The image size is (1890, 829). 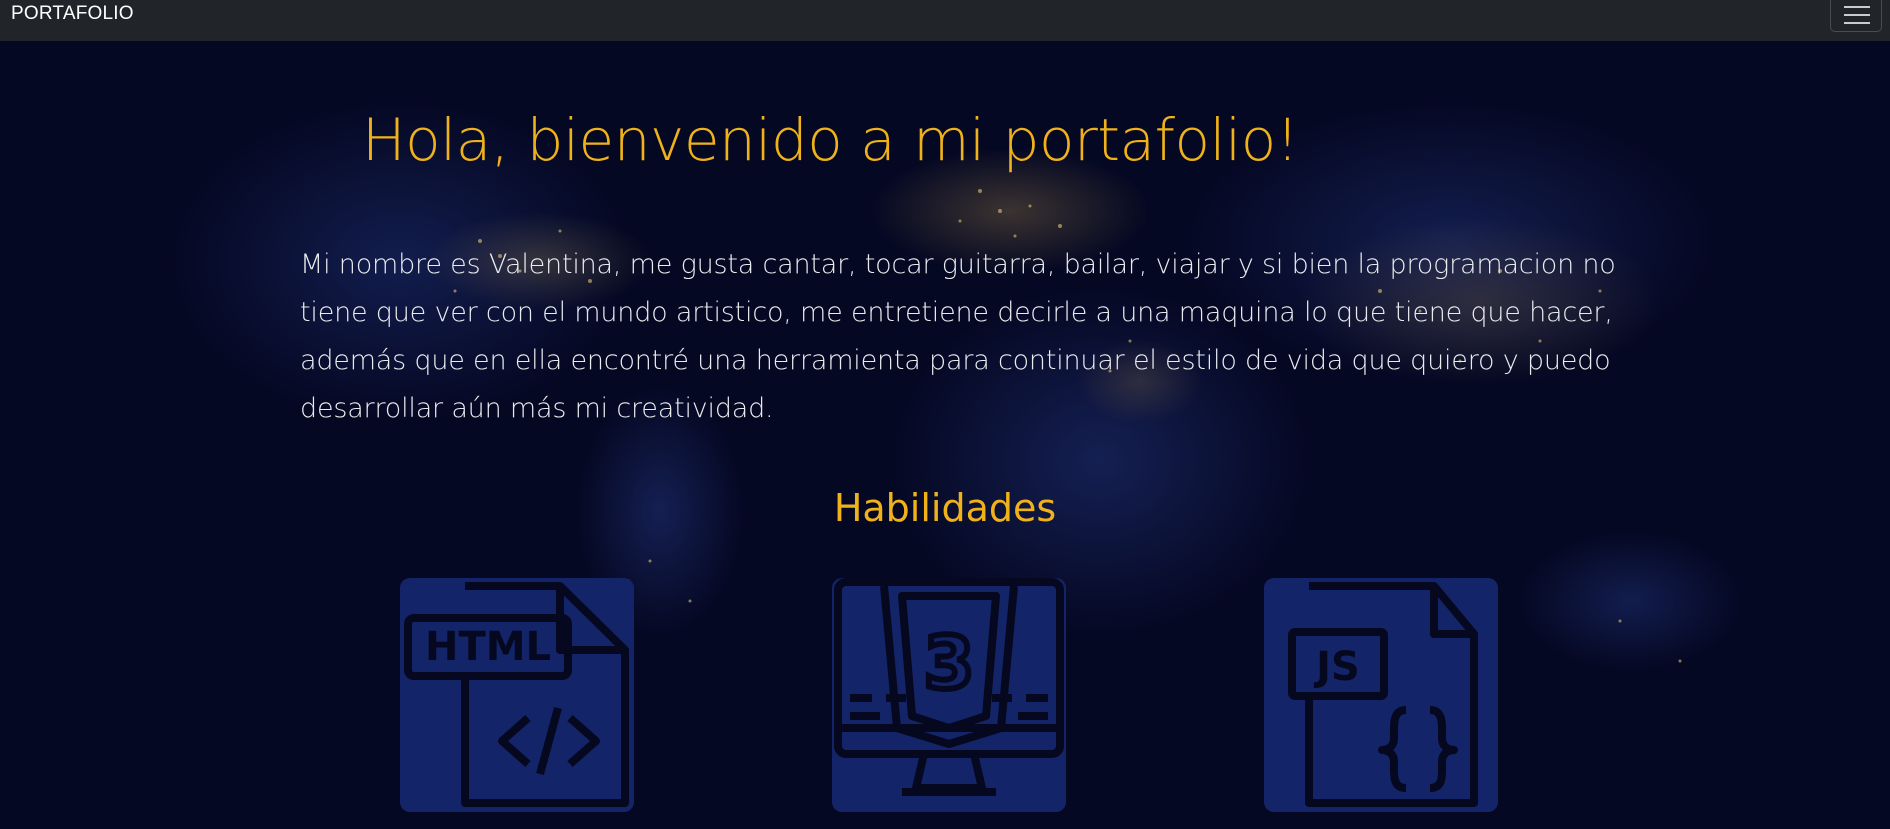 I want to click on css3-monitor-icon: 3, so click(x=949, y=687).